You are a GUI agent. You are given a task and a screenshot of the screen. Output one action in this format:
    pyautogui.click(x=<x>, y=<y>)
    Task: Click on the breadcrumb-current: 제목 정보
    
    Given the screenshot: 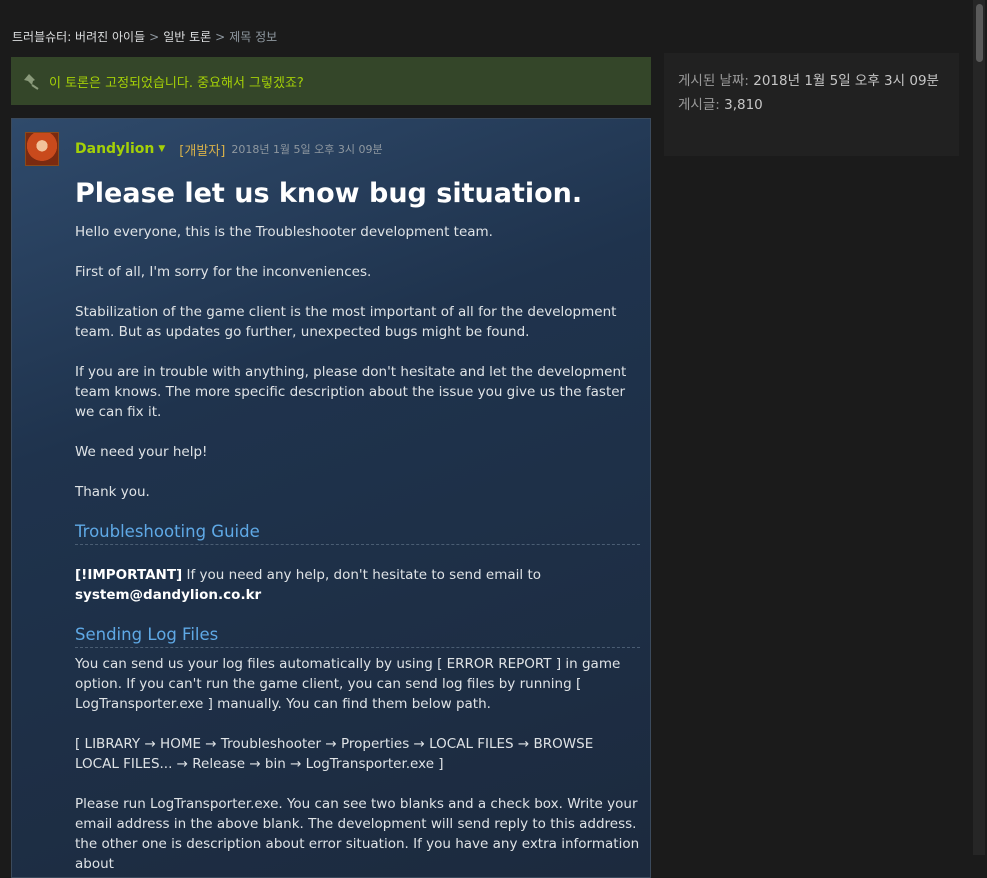 What is the action you would take?
    pyautogui.click(x=253, y=37)
    